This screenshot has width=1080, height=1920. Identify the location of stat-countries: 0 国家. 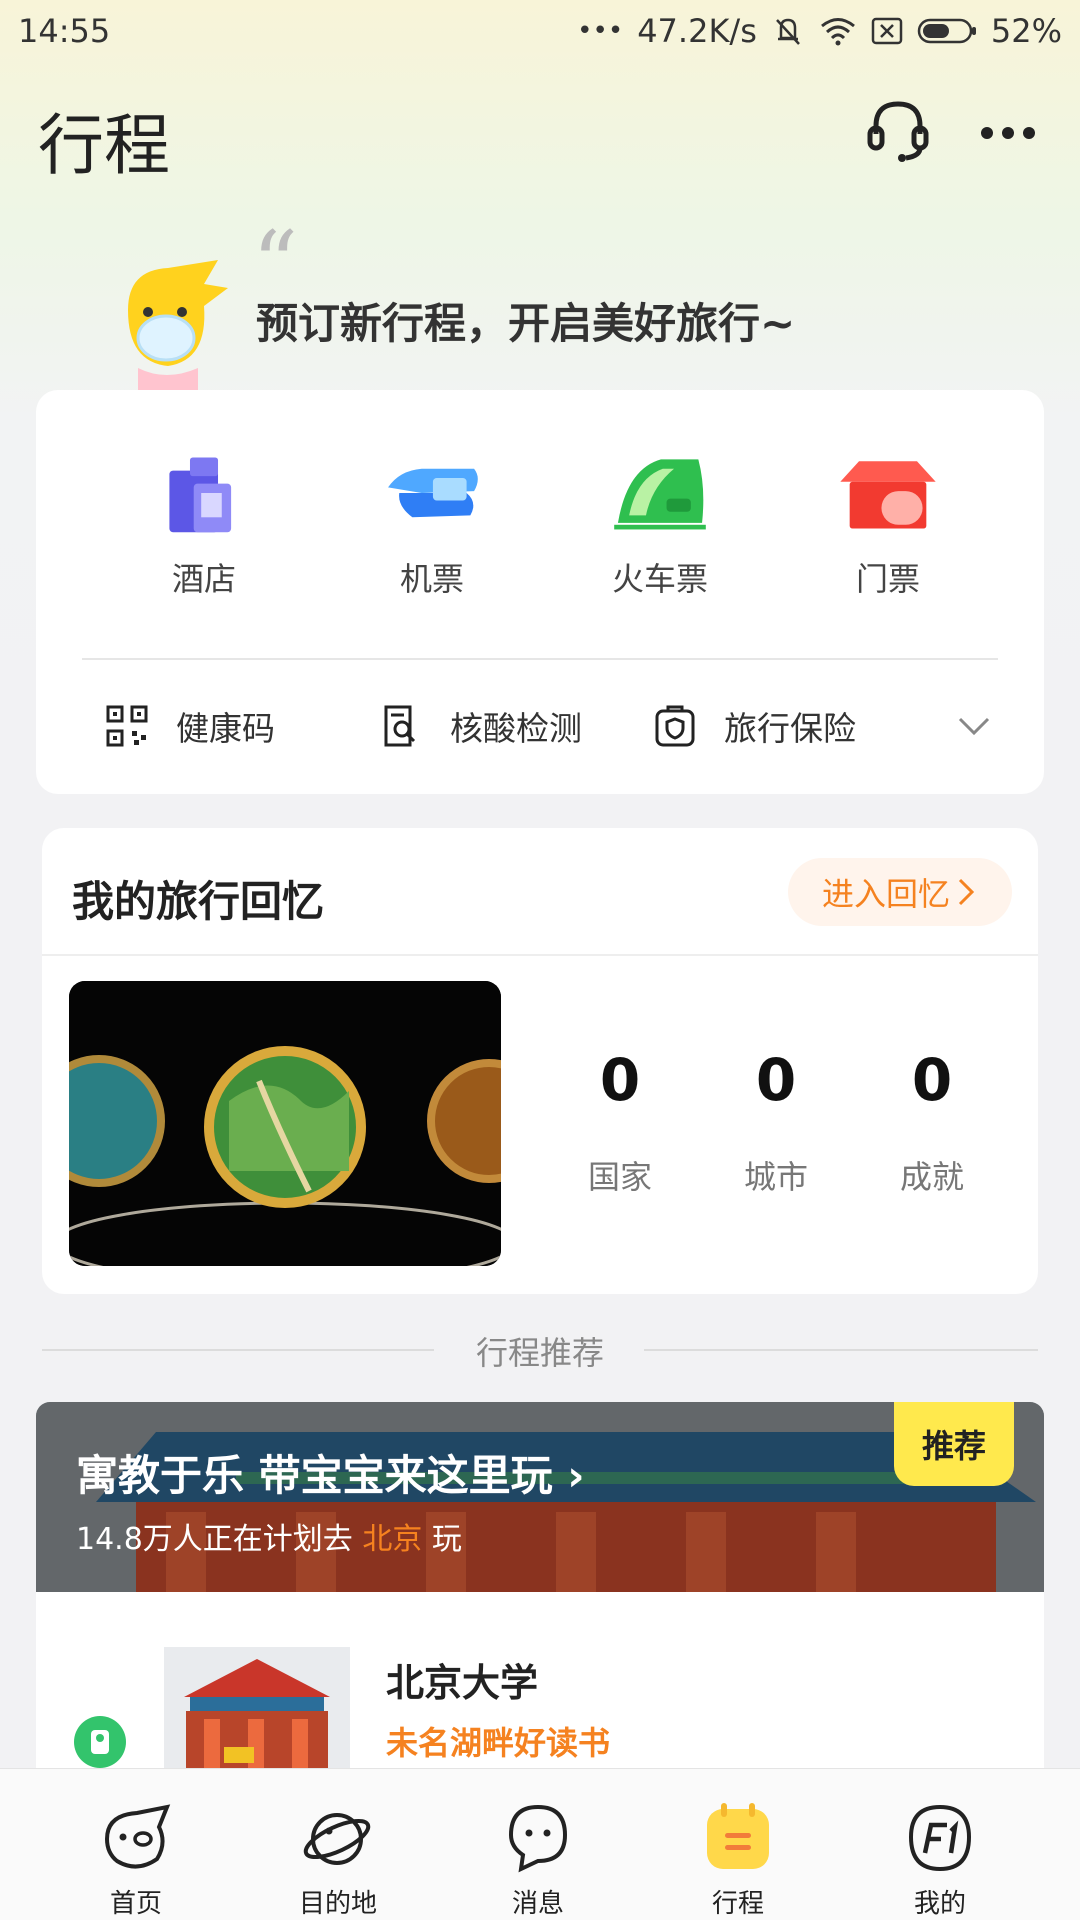
(620, 1122).